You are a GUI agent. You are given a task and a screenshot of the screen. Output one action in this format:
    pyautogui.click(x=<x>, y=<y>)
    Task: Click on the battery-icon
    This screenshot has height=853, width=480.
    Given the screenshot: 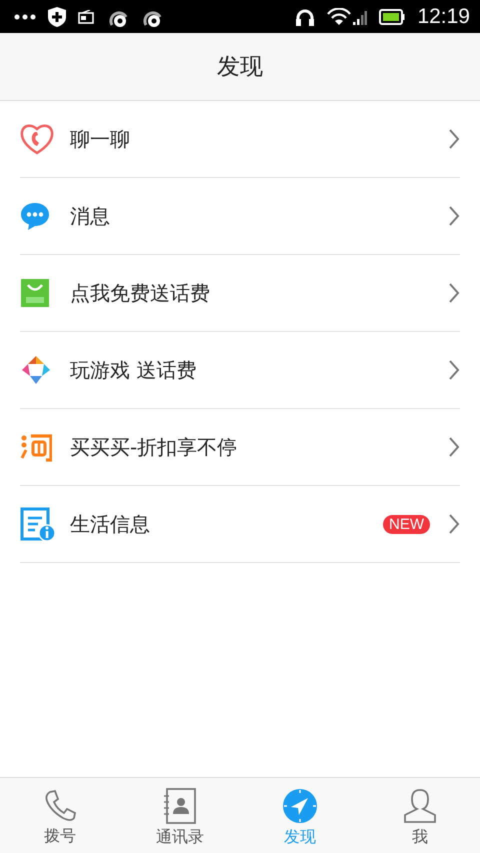 What is the action you would take?
    pyautogui.click(x=392, y=16)
    